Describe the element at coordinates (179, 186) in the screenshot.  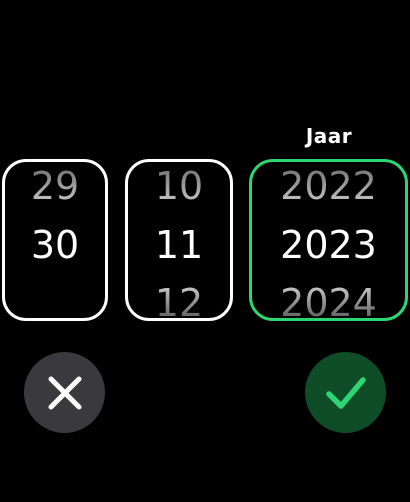
I see `month-previous-value: 10` at that location.